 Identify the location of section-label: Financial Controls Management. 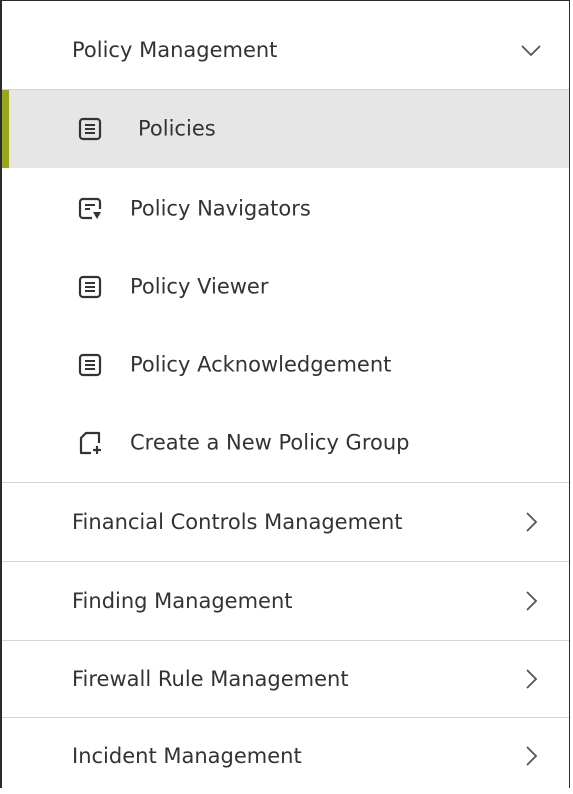
(237, 522).